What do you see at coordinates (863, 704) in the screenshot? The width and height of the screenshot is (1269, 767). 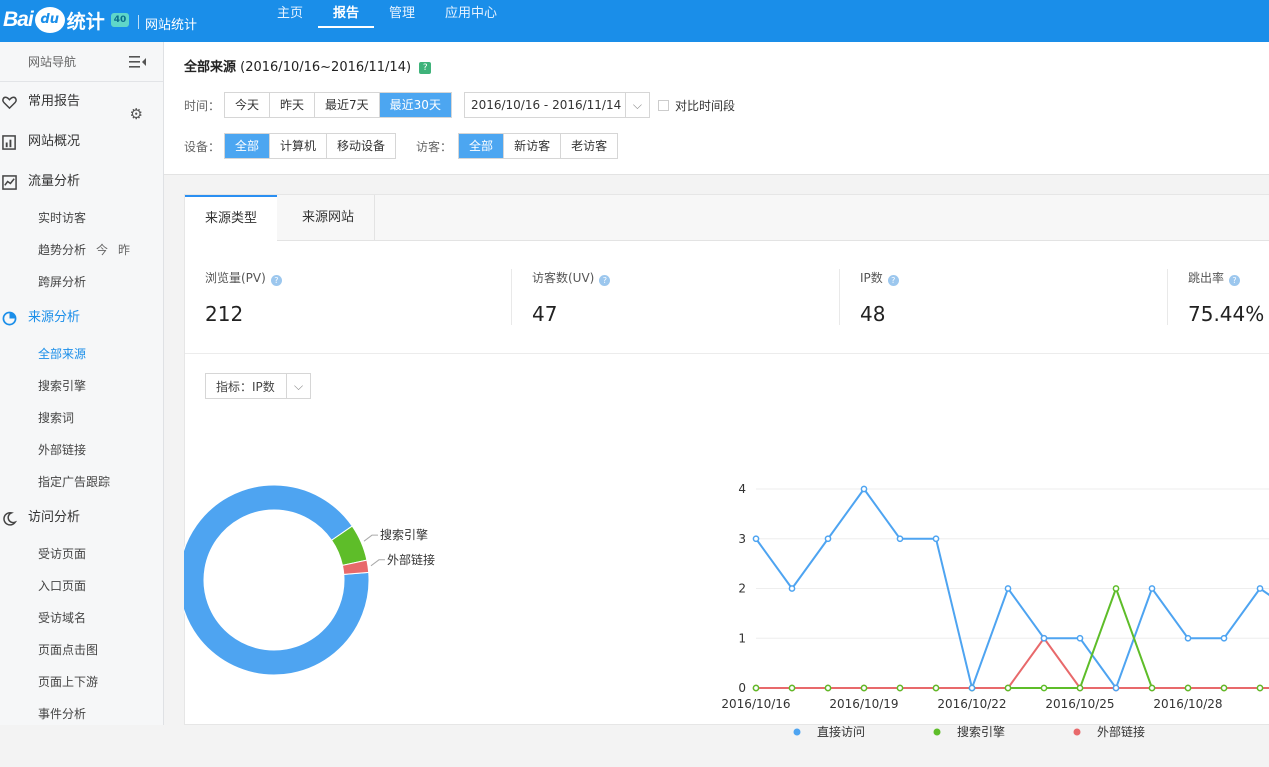 I see `x-tick-label: 2016/10/19` at bounding box center [863, 704].